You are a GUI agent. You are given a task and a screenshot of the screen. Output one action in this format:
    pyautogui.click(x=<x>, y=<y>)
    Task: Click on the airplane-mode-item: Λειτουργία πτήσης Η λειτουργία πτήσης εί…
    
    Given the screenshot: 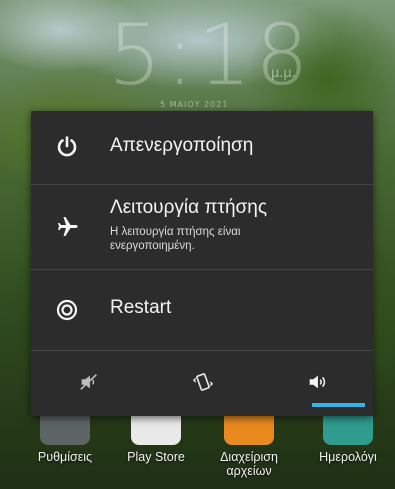 What is the action you would take?
    pyautogui.click(x=202, y=227)
    